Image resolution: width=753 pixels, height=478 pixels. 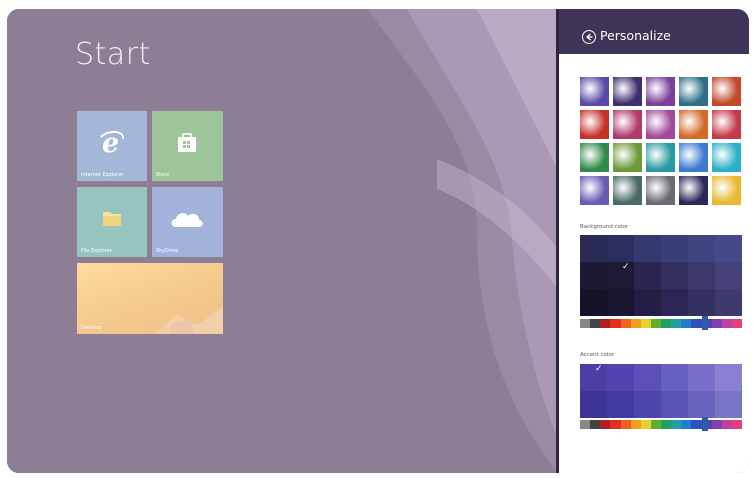 I want to click on accent-color-label: Accent color, so click(x=597, y=355).